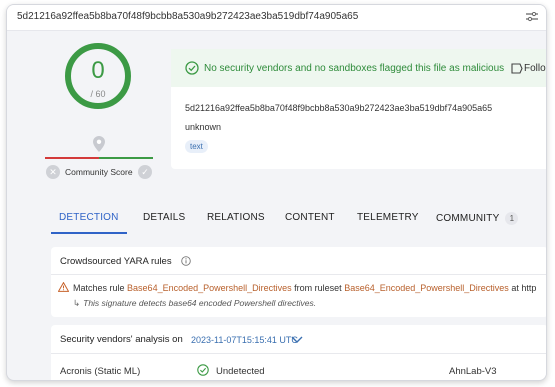  What do you see at coordinates (89, 217) in the screenshot?
I see `tab-detection: DETECTION` at bounding box center [89, 217].